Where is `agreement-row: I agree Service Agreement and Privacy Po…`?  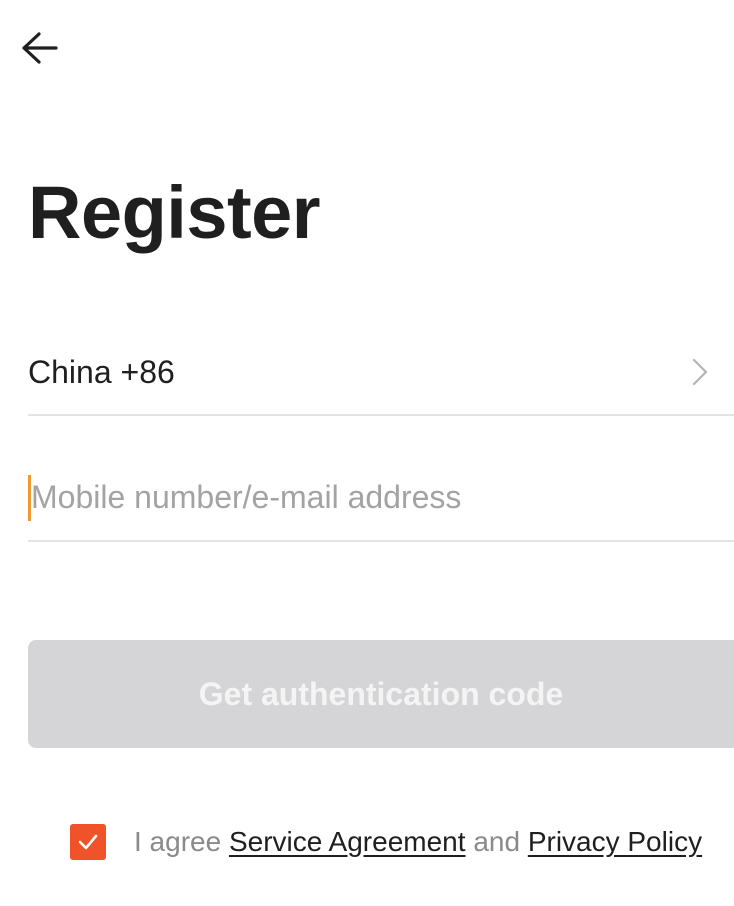
agreement-row: I agree Service Agreement and Privacy Po… is located at coordinates (386, 842).